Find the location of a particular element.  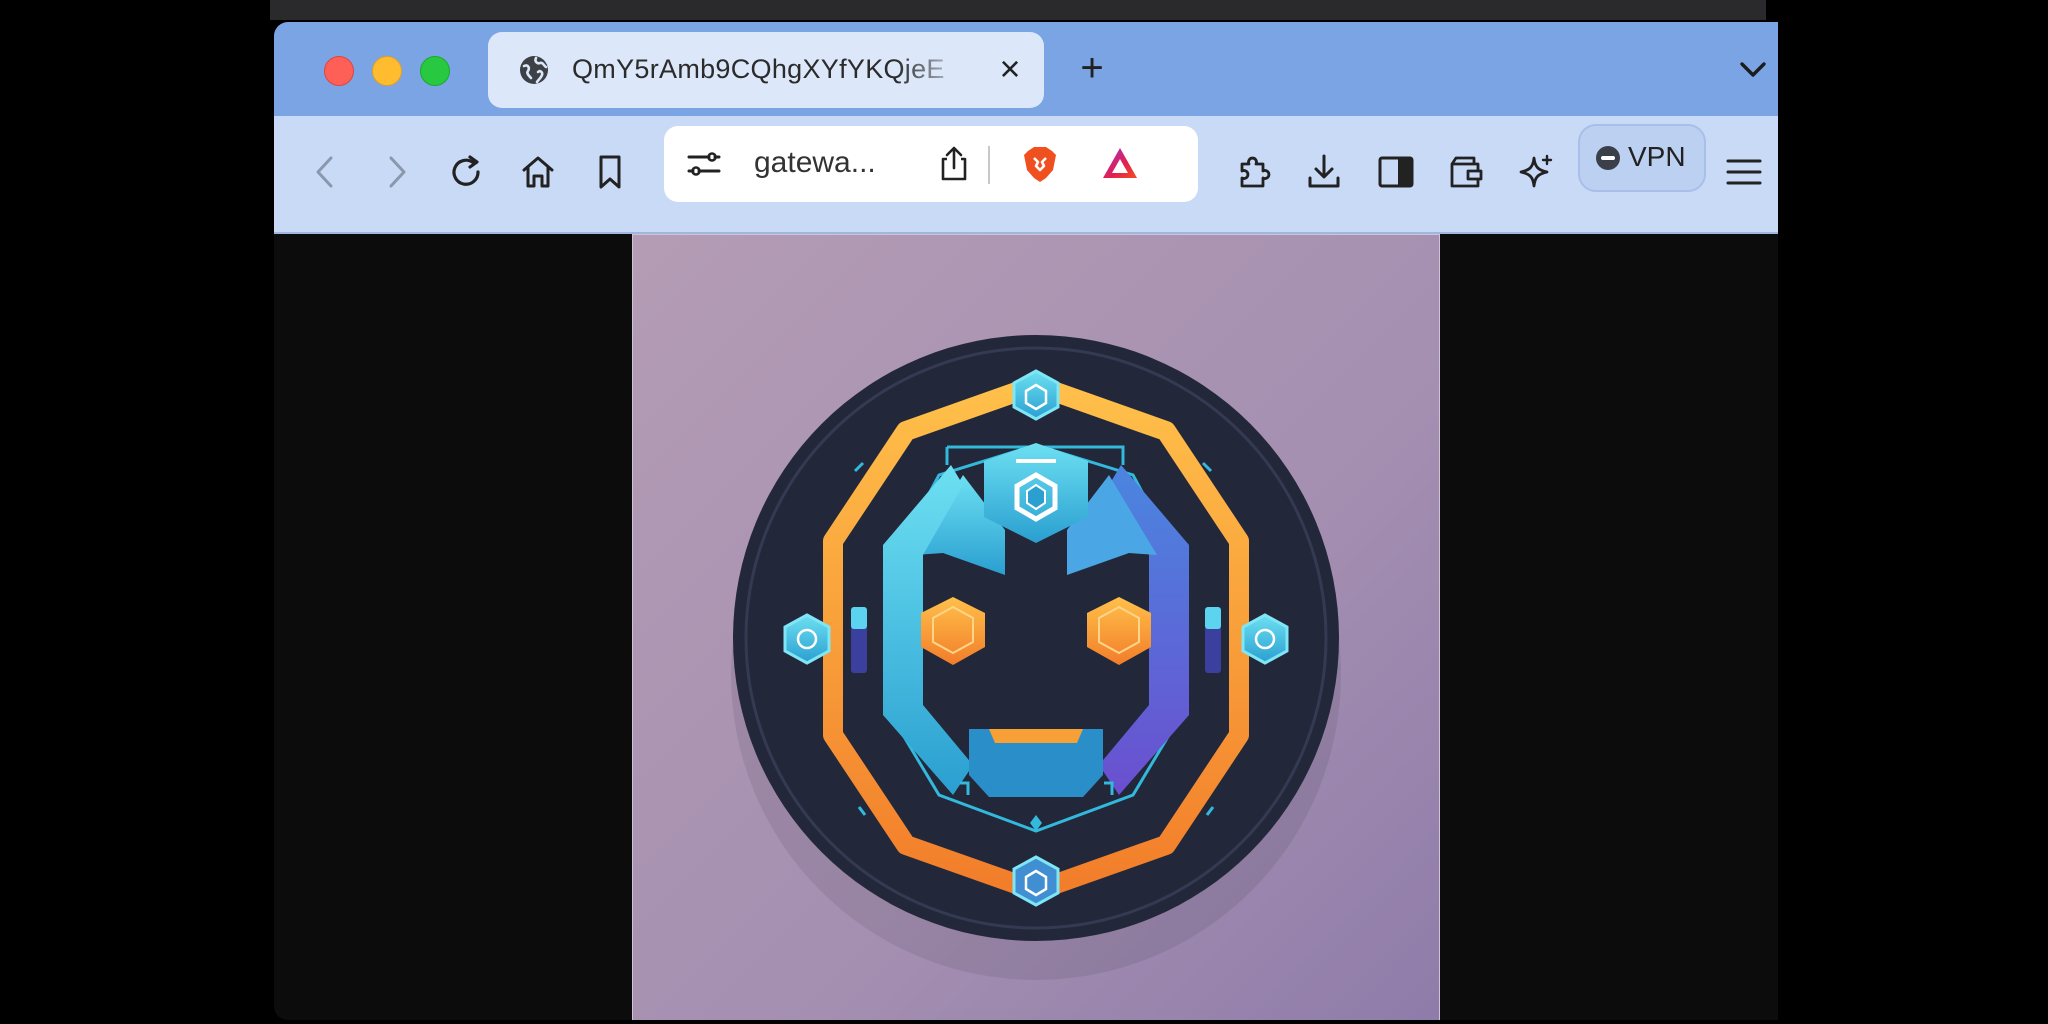

tab-strip: QmY5rAmb9CQhgXYfYKQjeE × + is located at coordinates (1026, 69).